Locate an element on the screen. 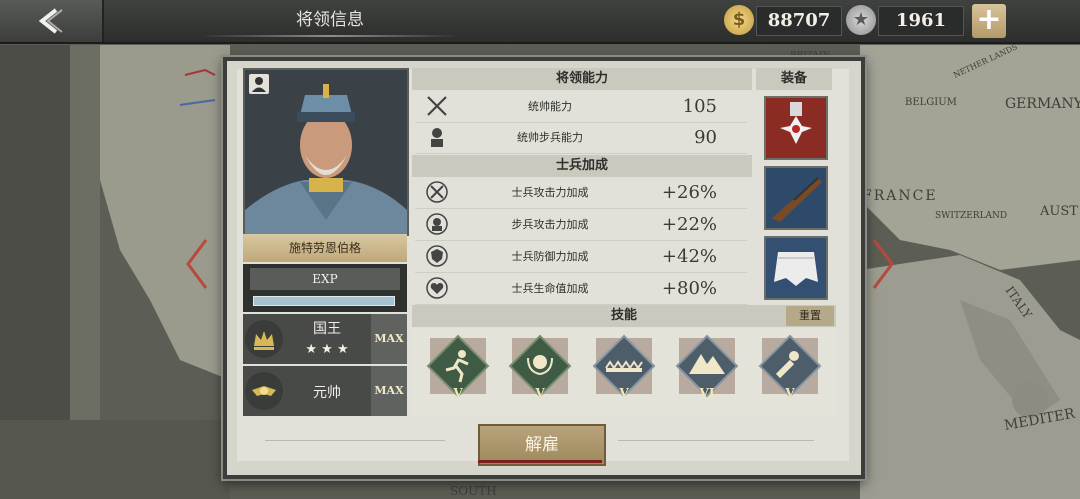 Image resolution: width=1080 pixels, height=499 pixels. divider-left is located at coordinates (355, 440).